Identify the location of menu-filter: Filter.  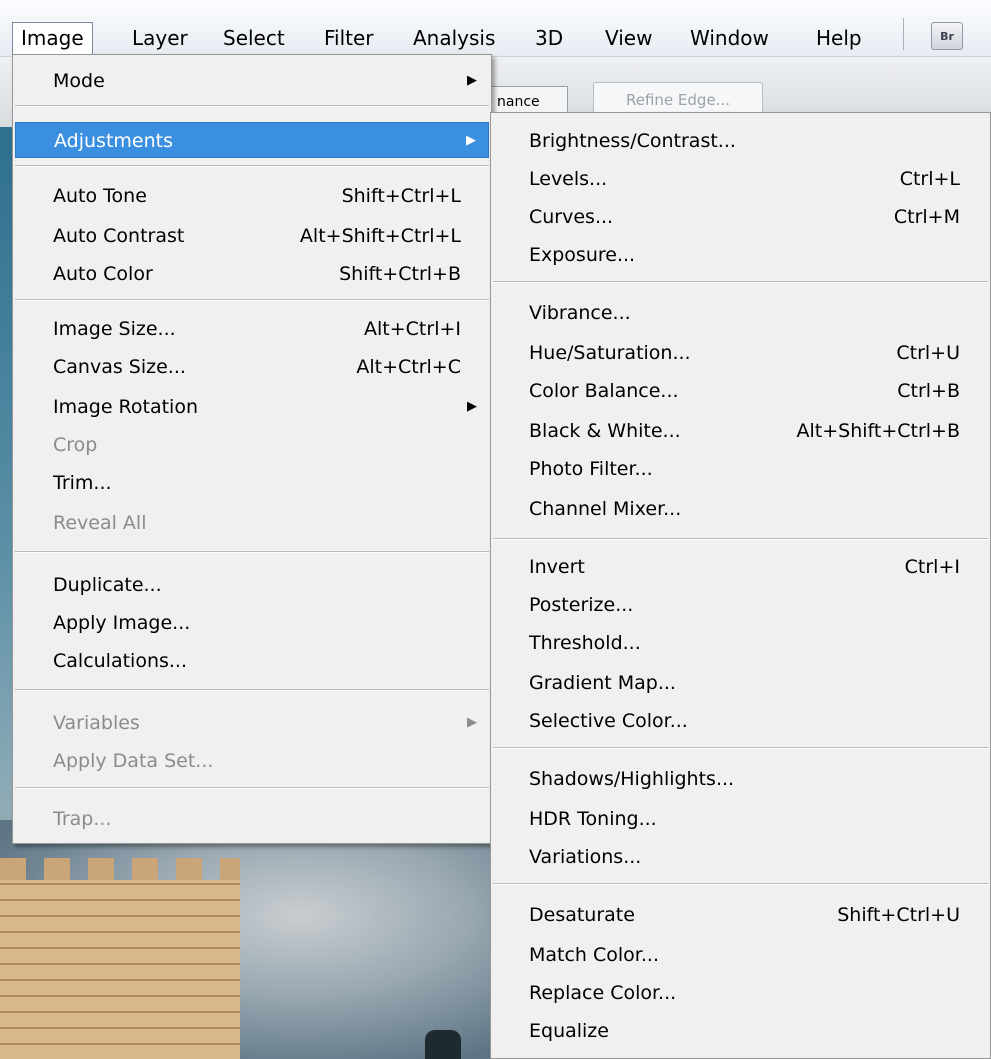
(349, 38).